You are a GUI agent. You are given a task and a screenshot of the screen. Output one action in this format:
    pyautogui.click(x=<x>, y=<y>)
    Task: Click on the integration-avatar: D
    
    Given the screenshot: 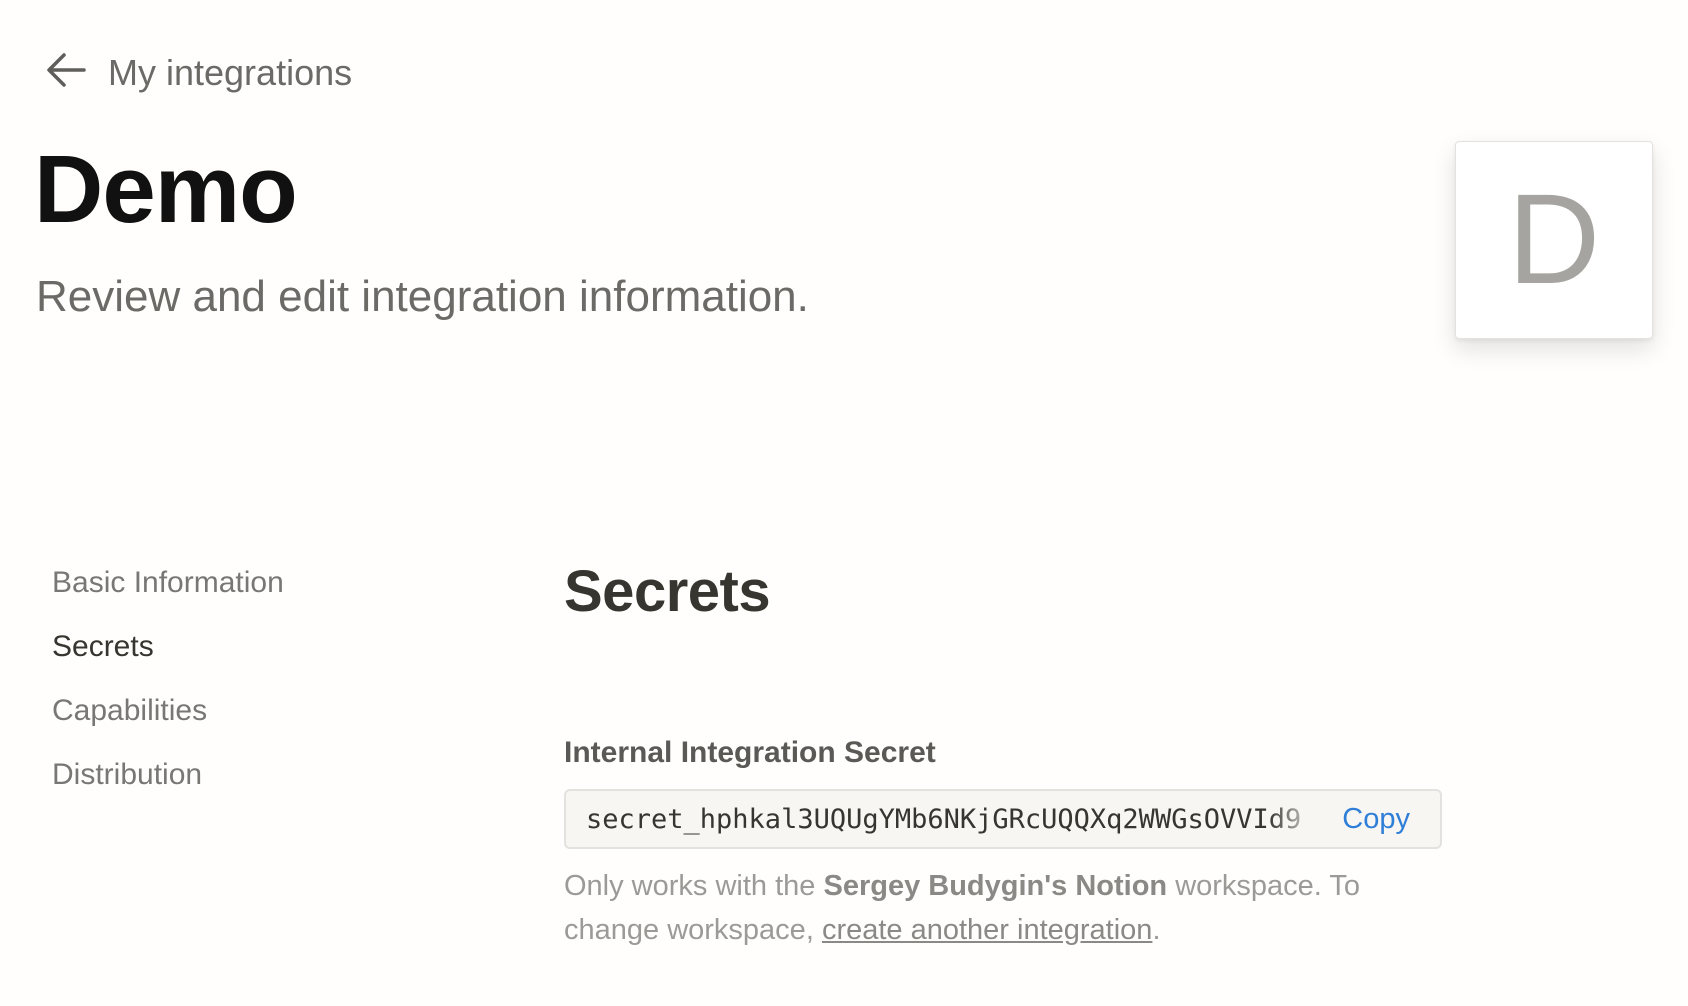 What is the action you would take?
    pyautogui.click(x=1554, y=240)
    